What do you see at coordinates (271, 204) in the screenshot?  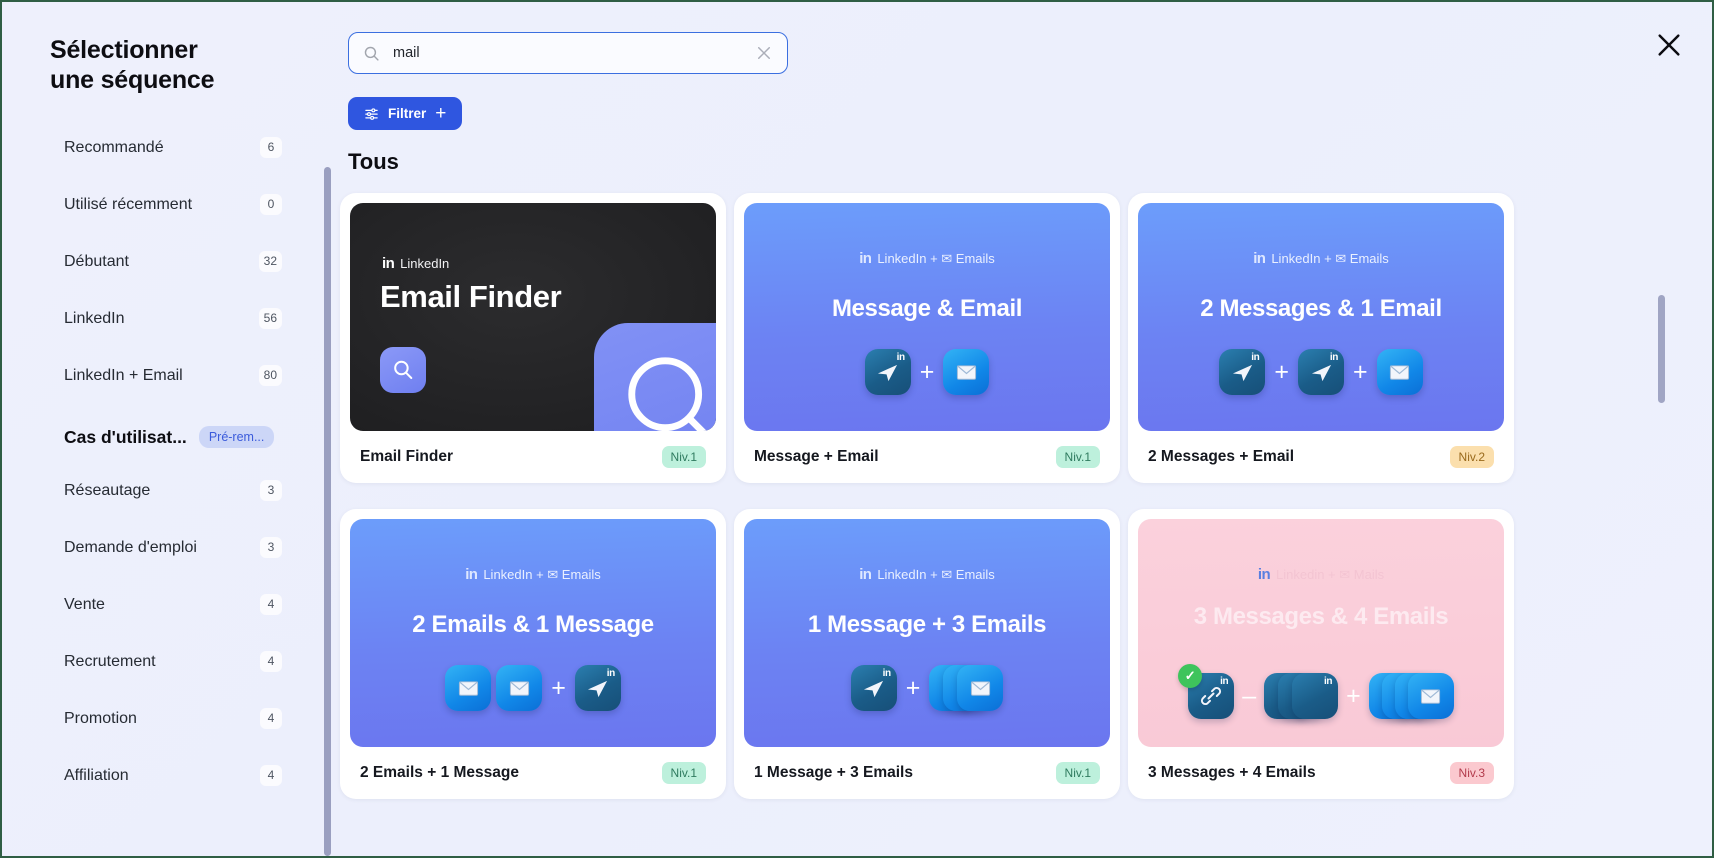 I see `sidebar-item-count: 0` at bounding box center [271, 204].